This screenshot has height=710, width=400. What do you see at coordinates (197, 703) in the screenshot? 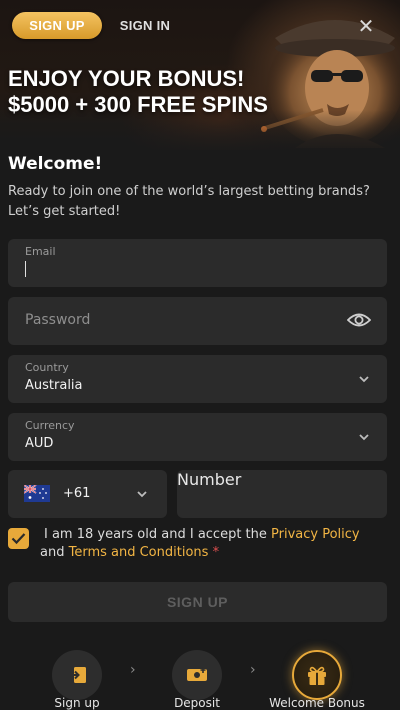
I see `step-label-deposit: Deposit` at bounding box center [197, 703].